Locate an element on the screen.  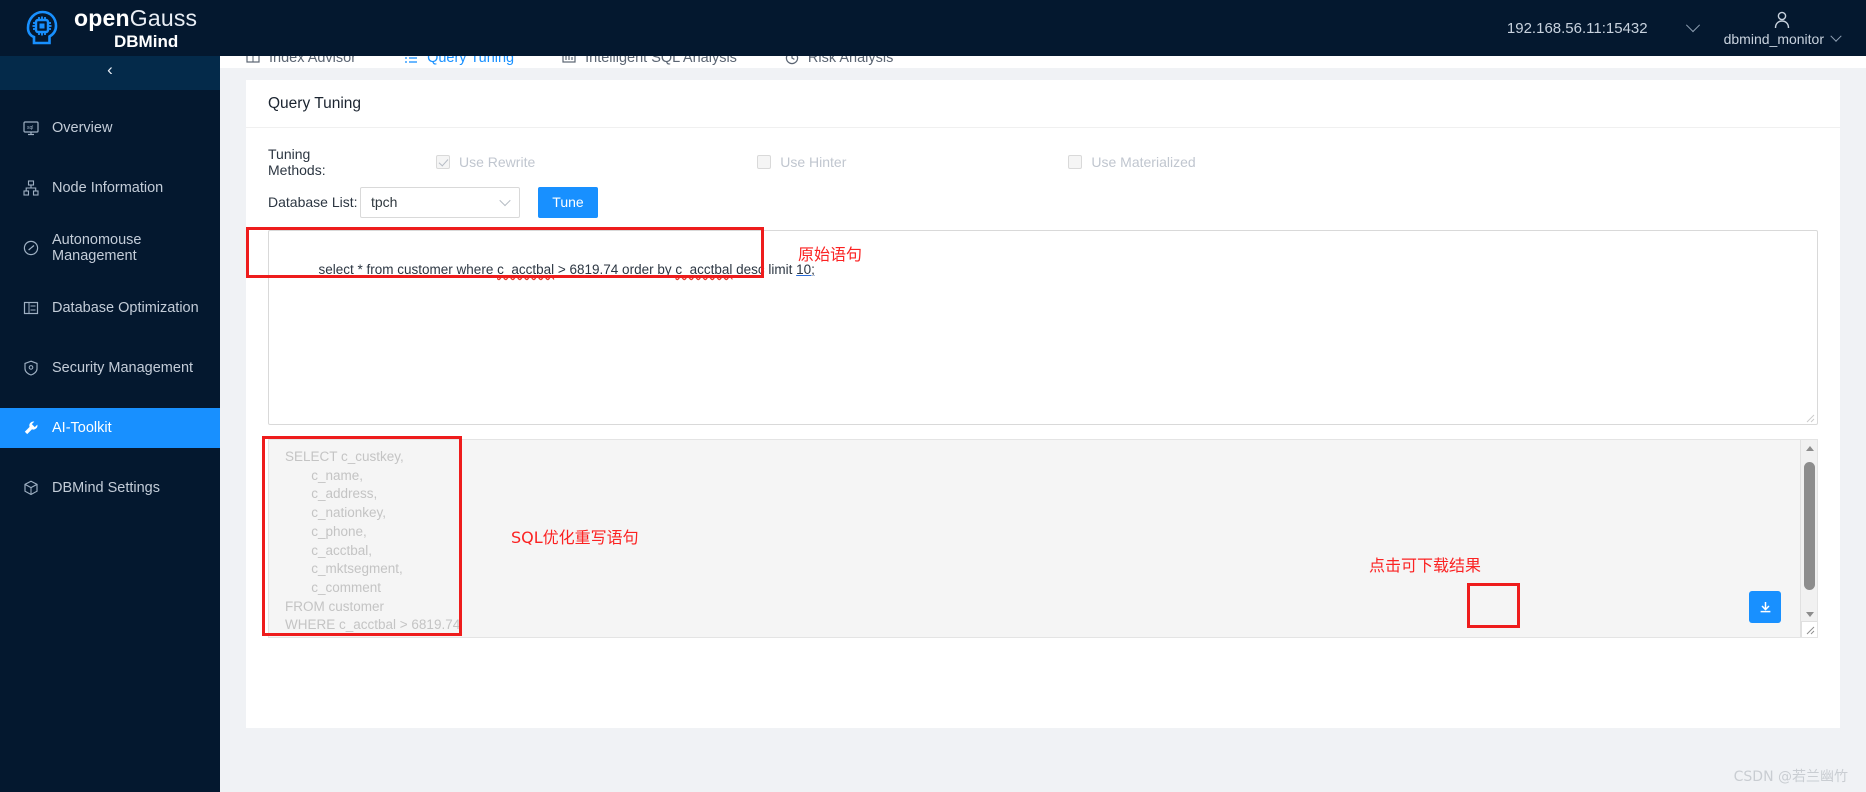
sidebar-item-label: Overview is located at coordinates (82, 128).